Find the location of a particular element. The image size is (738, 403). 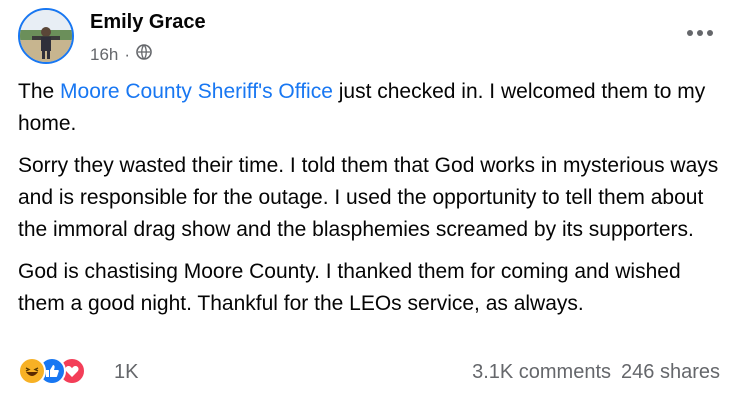

author-name: Emily Grace is located at coordinates (148, 22).